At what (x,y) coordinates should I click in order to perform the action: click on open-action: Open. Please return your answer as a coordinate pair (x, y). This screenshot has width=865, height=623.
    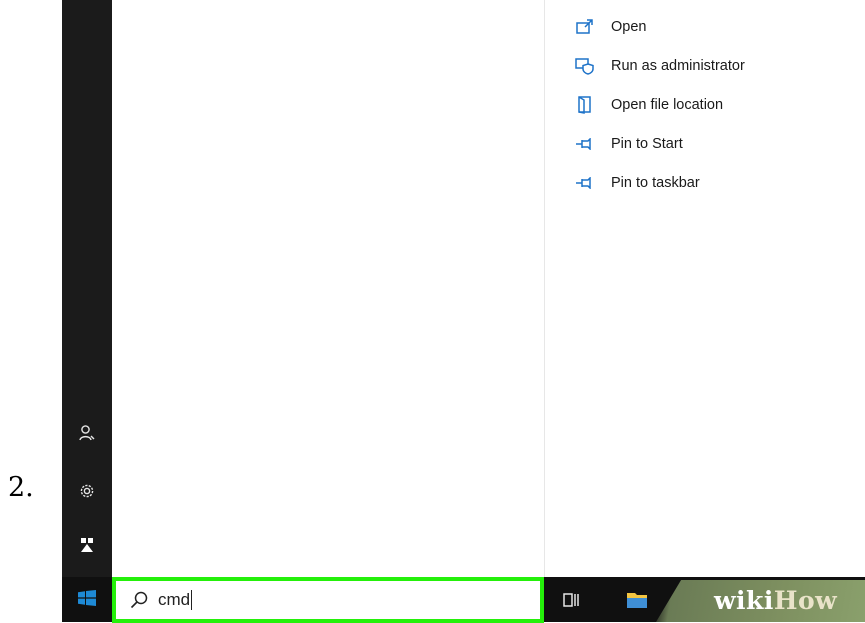
    Looking at the image, I should click on (715, 27).